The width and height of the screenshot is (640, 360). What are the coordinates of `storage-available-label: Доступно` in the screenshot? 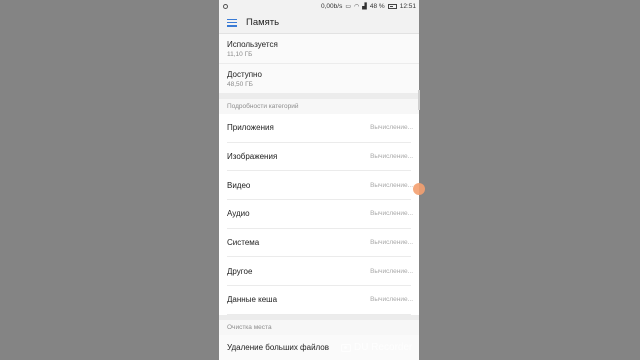 It's located at (244, 74).